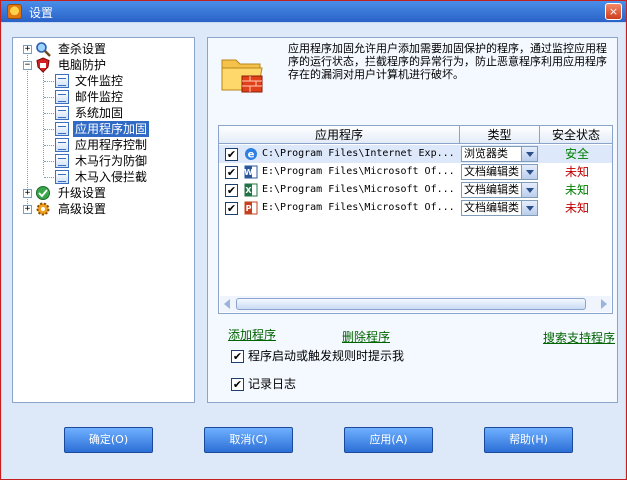 The width and height of the screenshot is (627, 480). I want to click on gear-icon, so click(43, 209).